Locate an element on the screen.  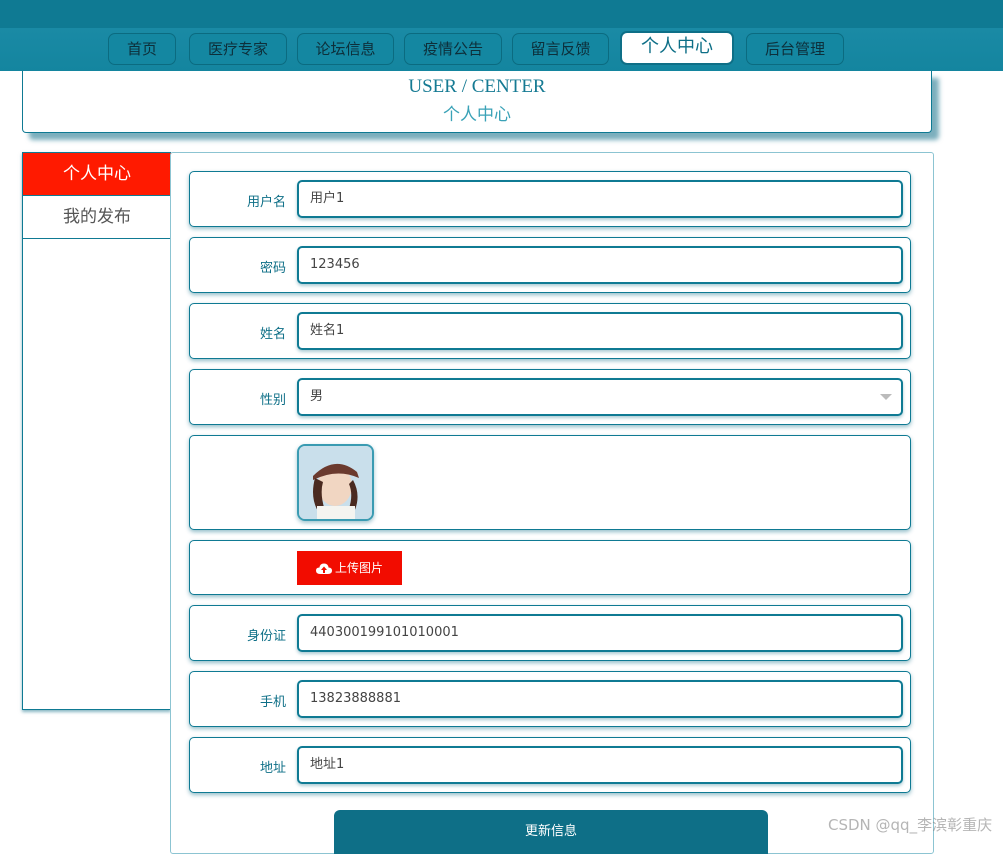
nav-medical-experts: 医疗专家 is located at coordinates (238, 49).